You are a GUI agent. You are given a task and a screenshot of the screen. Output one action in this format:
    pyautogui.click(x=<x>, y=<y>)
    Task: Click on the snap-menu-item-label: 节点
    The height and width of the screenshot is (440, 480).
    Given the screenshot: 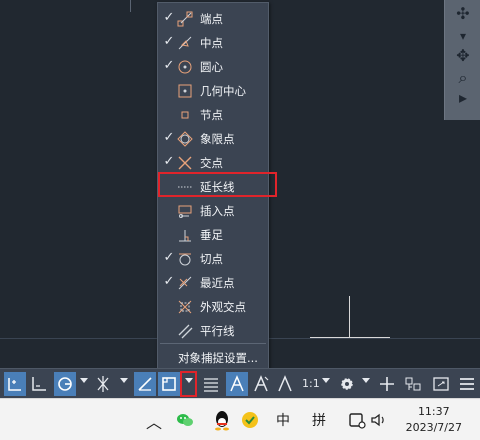 What is the action you would take?
    pyautogui.click(x=211, y=115)
    